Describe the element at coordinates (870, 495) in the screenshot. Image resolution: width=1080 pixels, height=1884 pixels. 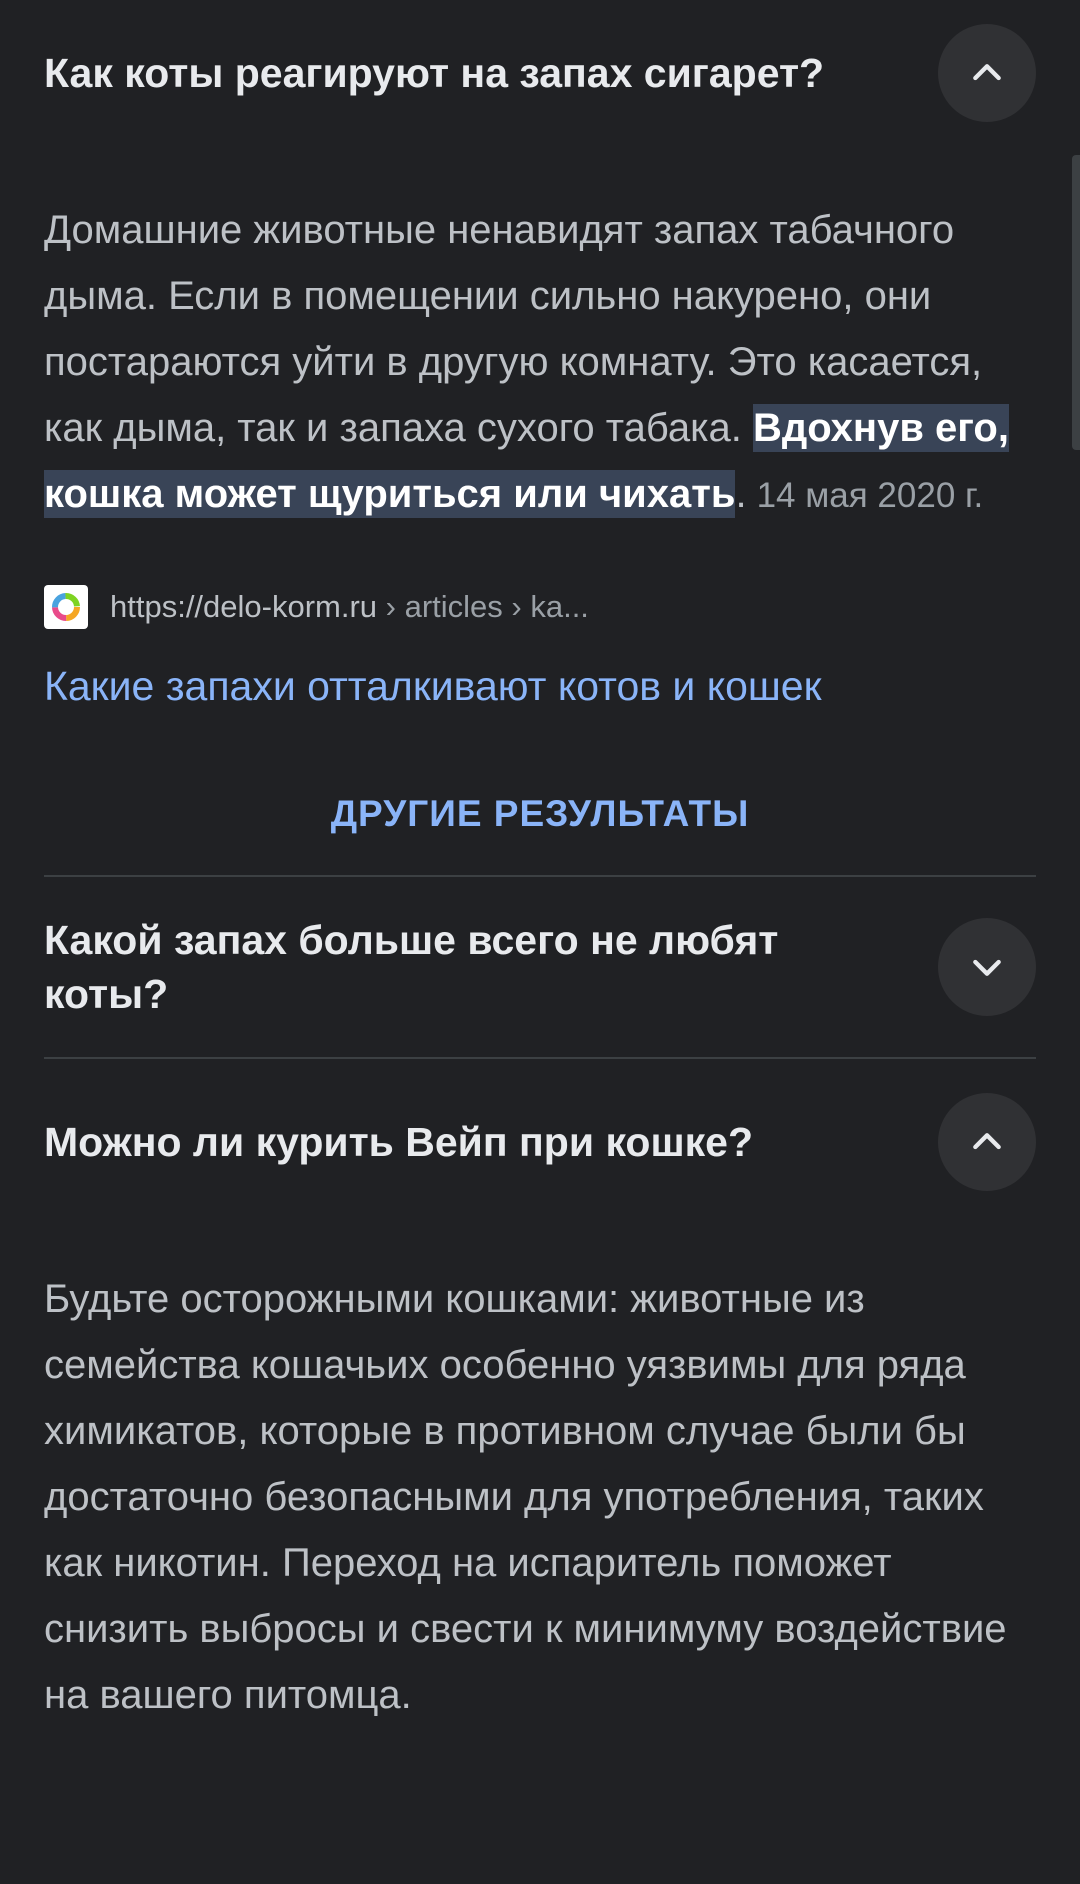
I see `answer-date: 14 мая 2020 г.` at that location.